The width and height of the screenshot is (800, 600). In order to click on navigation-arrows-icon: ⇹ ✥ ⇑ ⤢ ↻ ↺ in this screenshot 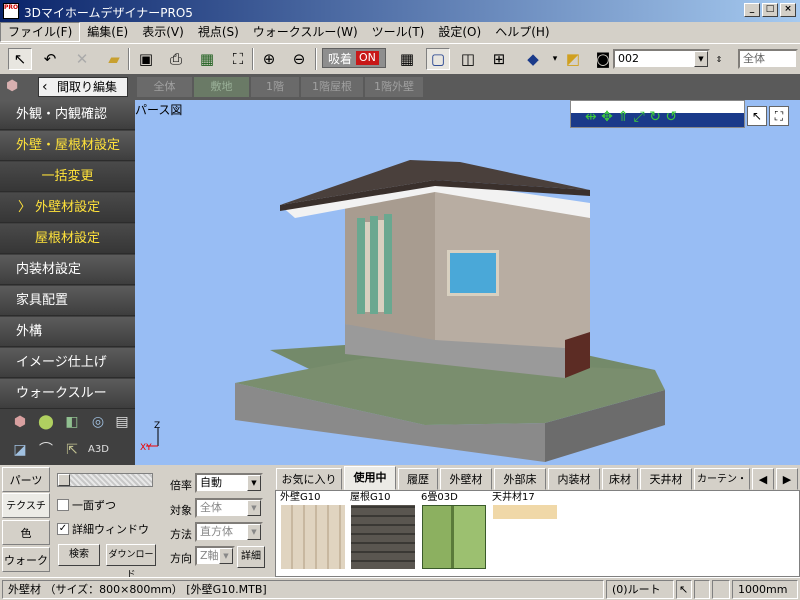, I will do `click(657, 114)`.